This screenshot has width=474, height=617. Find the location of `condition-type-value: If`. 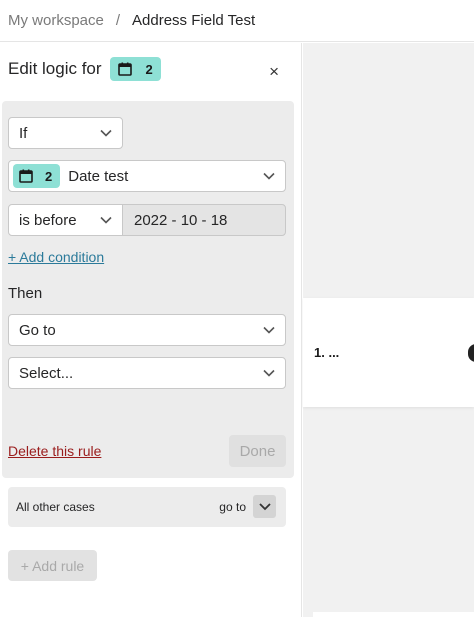

condition-type-value: If is located at coordinates (23, 133).